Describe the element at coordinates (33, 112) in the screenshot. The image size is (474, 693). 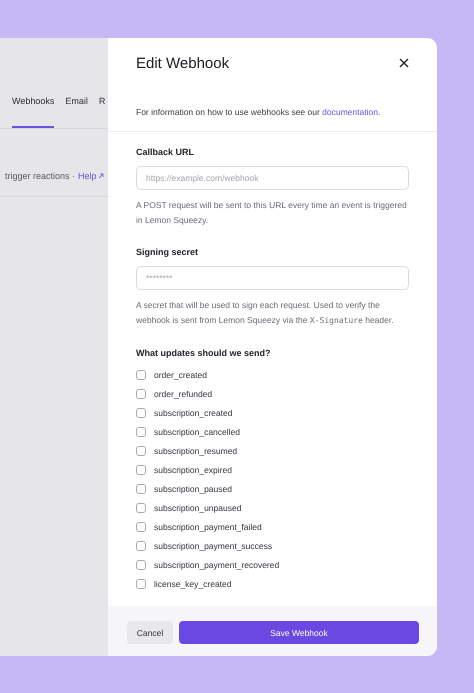
I see `tab: Webhooks` at that location.